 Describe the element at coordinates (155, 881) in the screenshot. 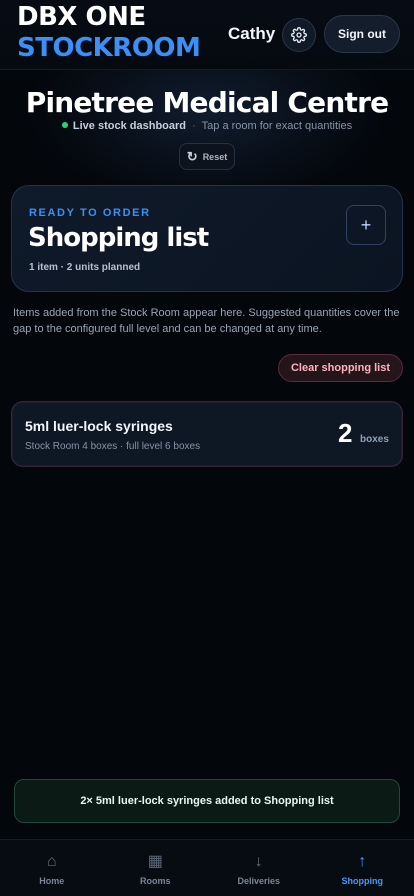

I see `tab-label: Rooms` at that location.